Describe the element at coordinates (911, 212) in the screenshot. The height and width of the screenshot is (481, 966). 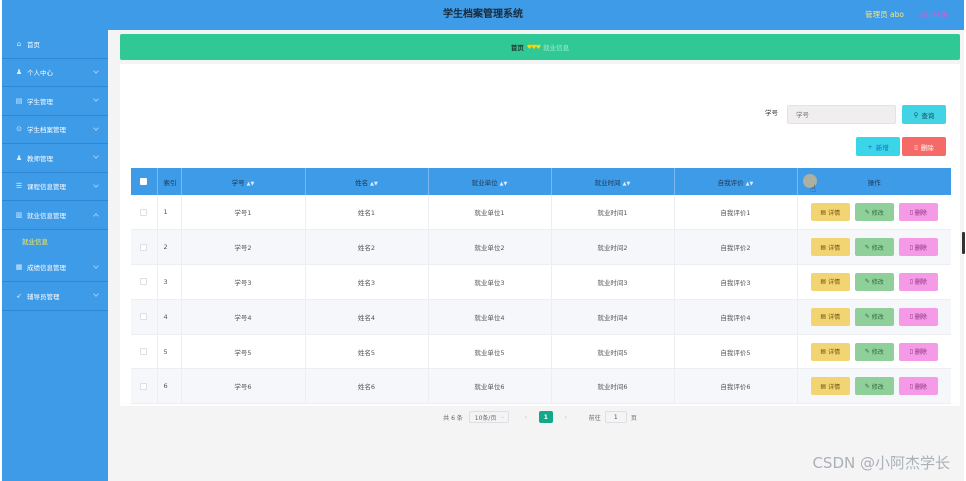
I see `trash-icon: ▯` at that location.